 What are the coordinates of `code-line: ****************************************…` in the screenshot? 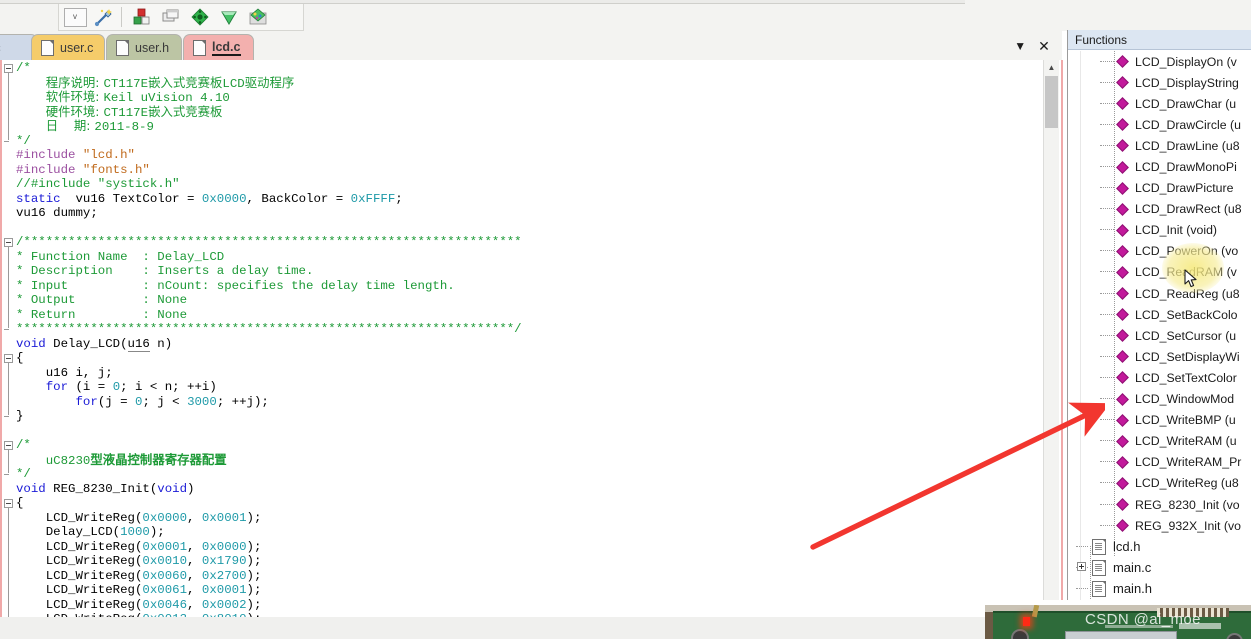 It's located at (269, 329).